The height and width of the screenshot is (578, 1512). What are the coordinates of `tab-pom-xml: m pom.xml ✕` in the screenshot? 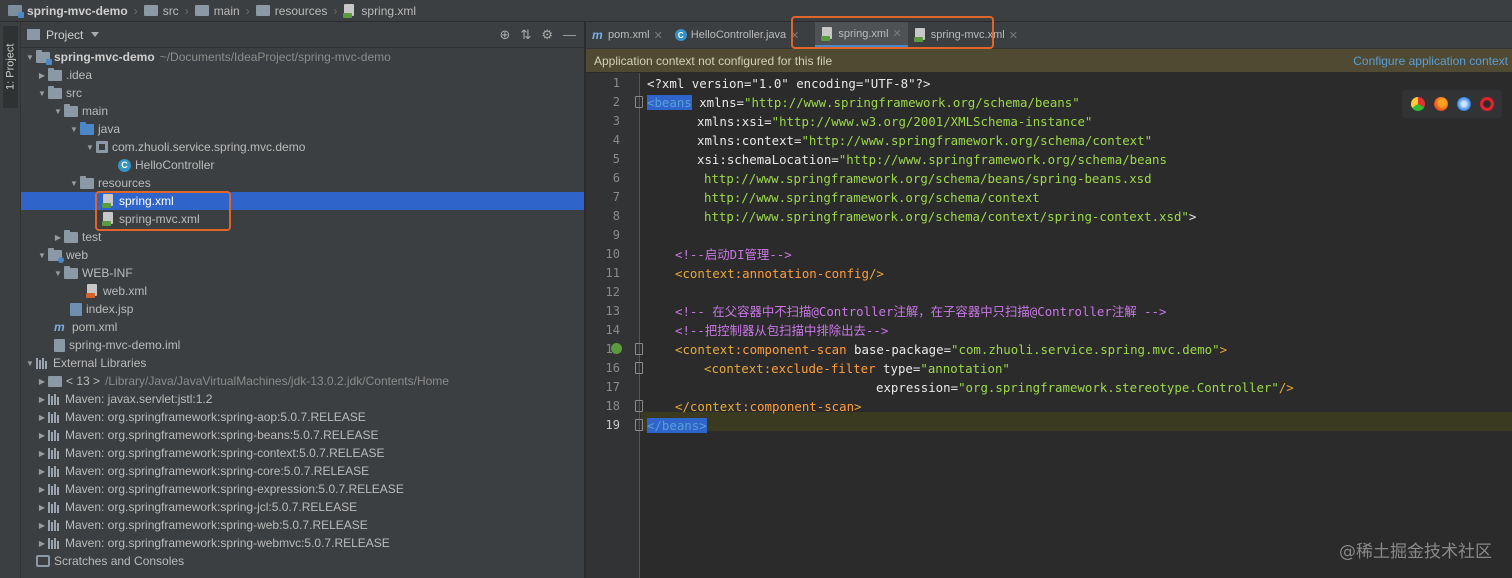 It's located at (627, 35).